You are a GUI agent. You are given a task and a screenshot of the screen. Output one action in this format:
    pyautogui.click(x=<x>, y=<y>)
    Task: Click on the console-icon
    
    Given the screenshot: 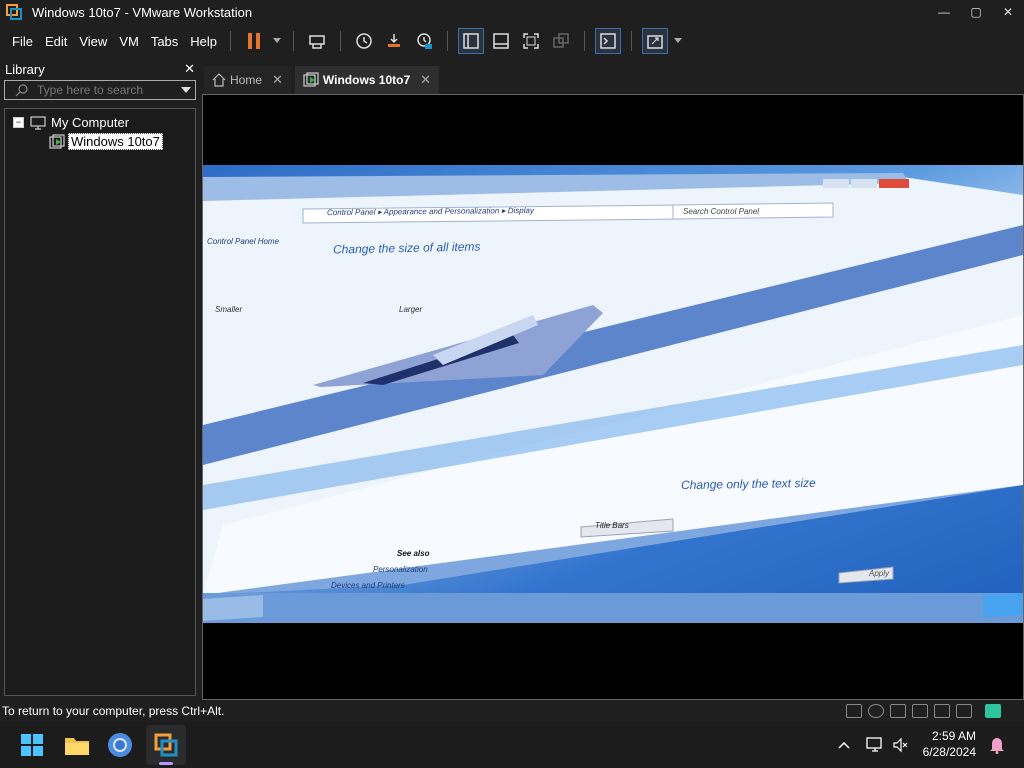 What is the action you would take?
    pyautogui.click(x=608, y=41)
    